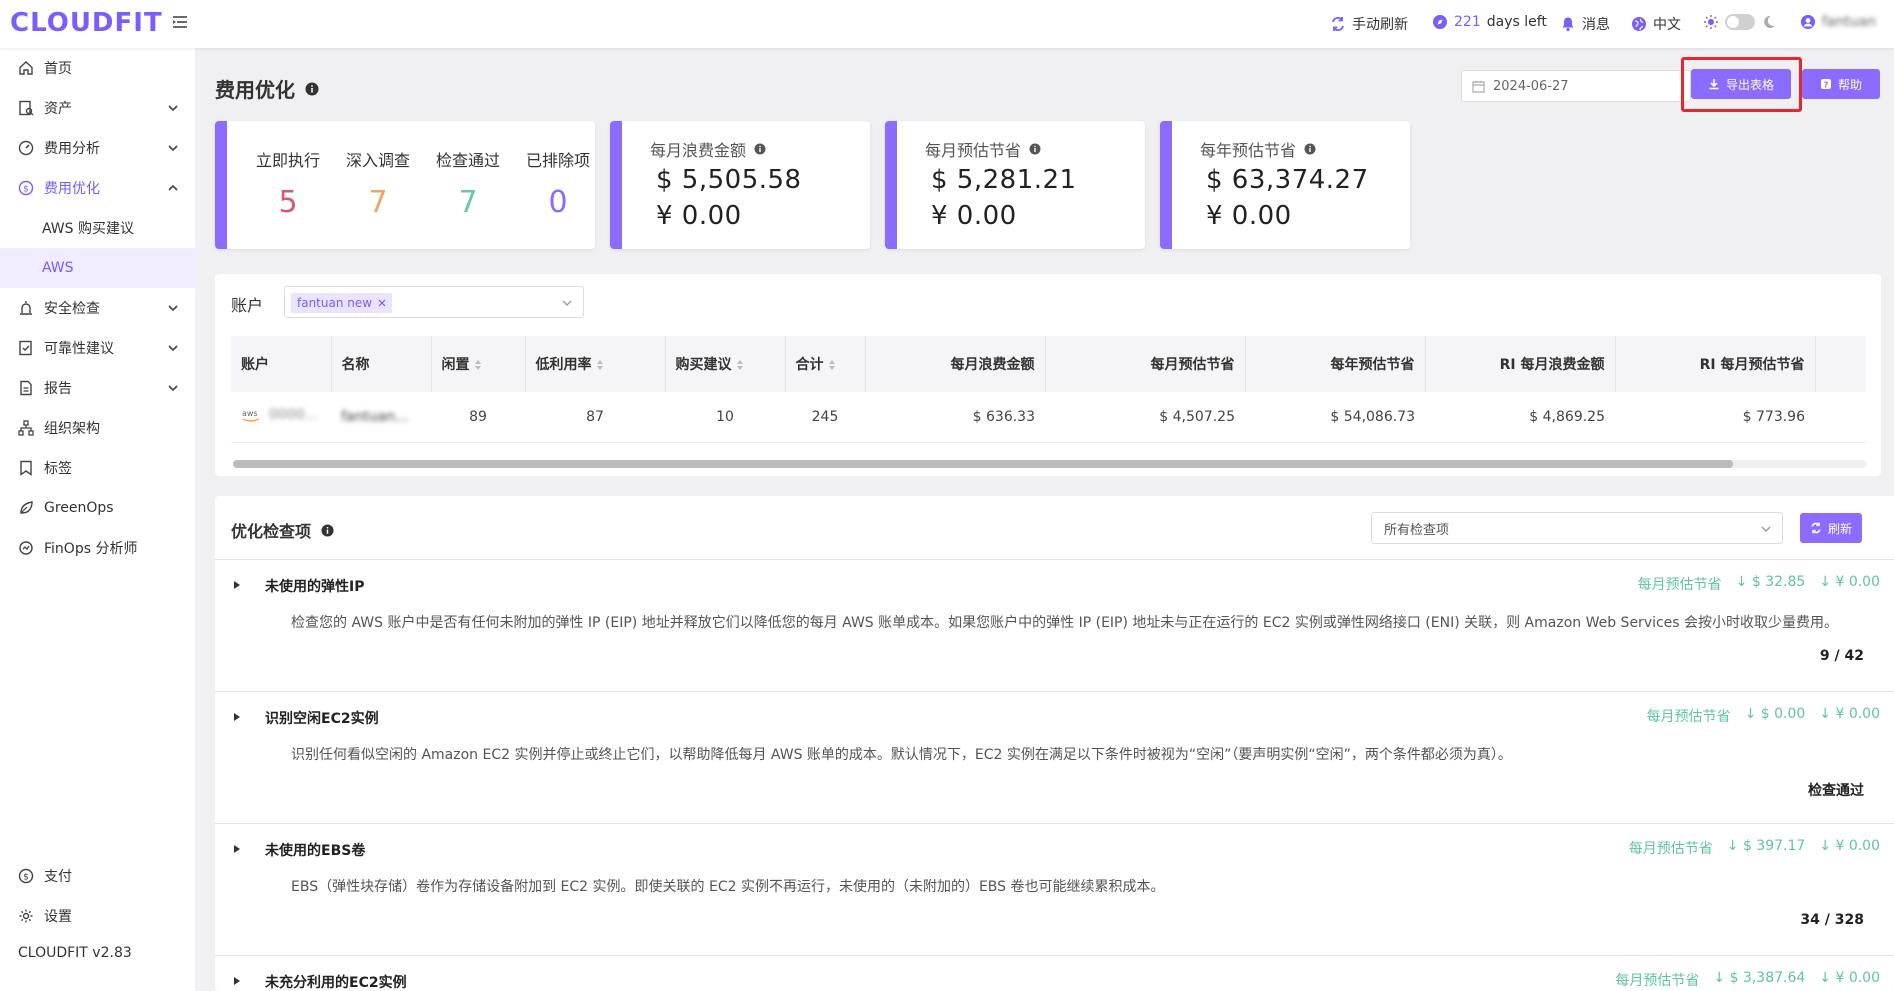 Image resolution: width=1894 pixels, height=991 pixels. I want to click on monthly-waste-card: 每月浪费金额 $ 5,505.58 ¥ 0.00, so click(740, 185).